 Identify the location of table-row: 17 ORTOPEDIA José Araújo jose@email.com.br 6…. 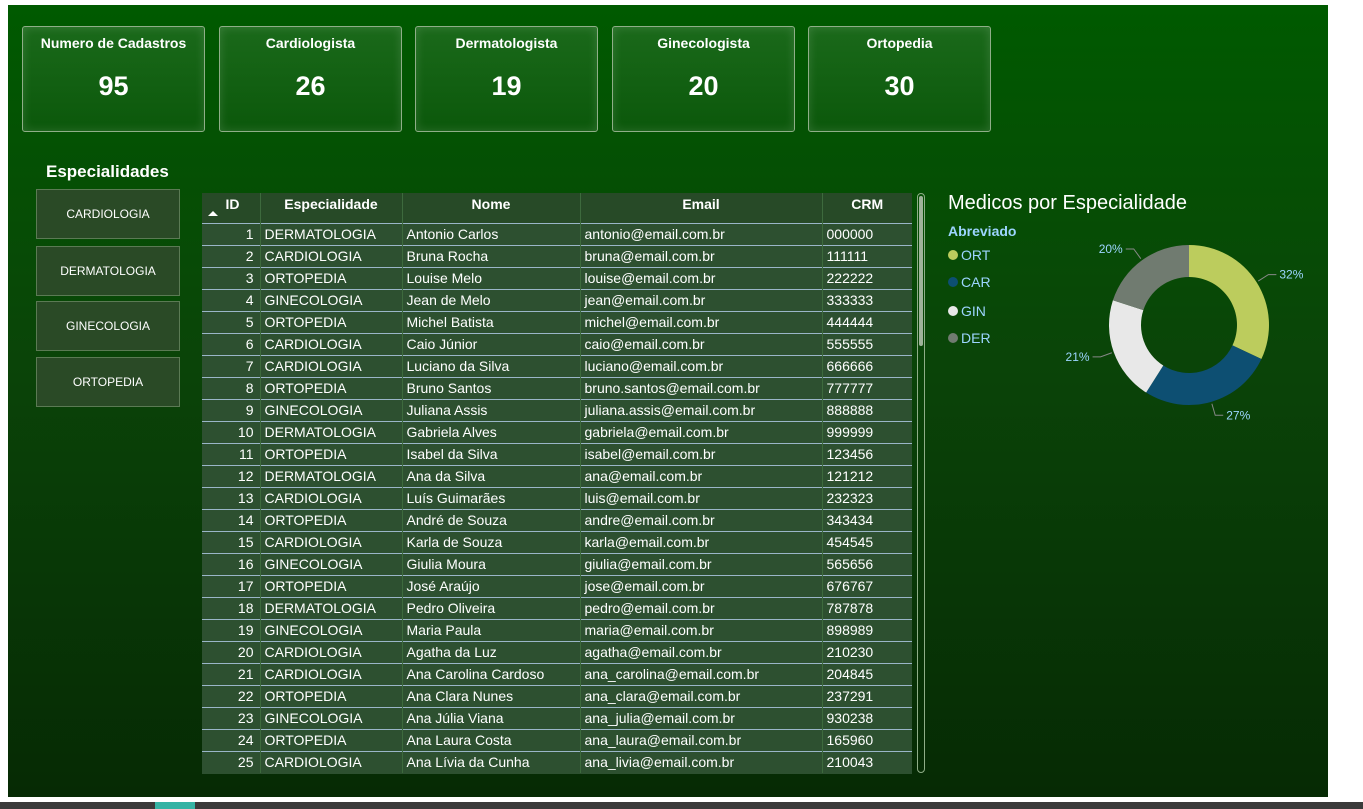
(557, 586).